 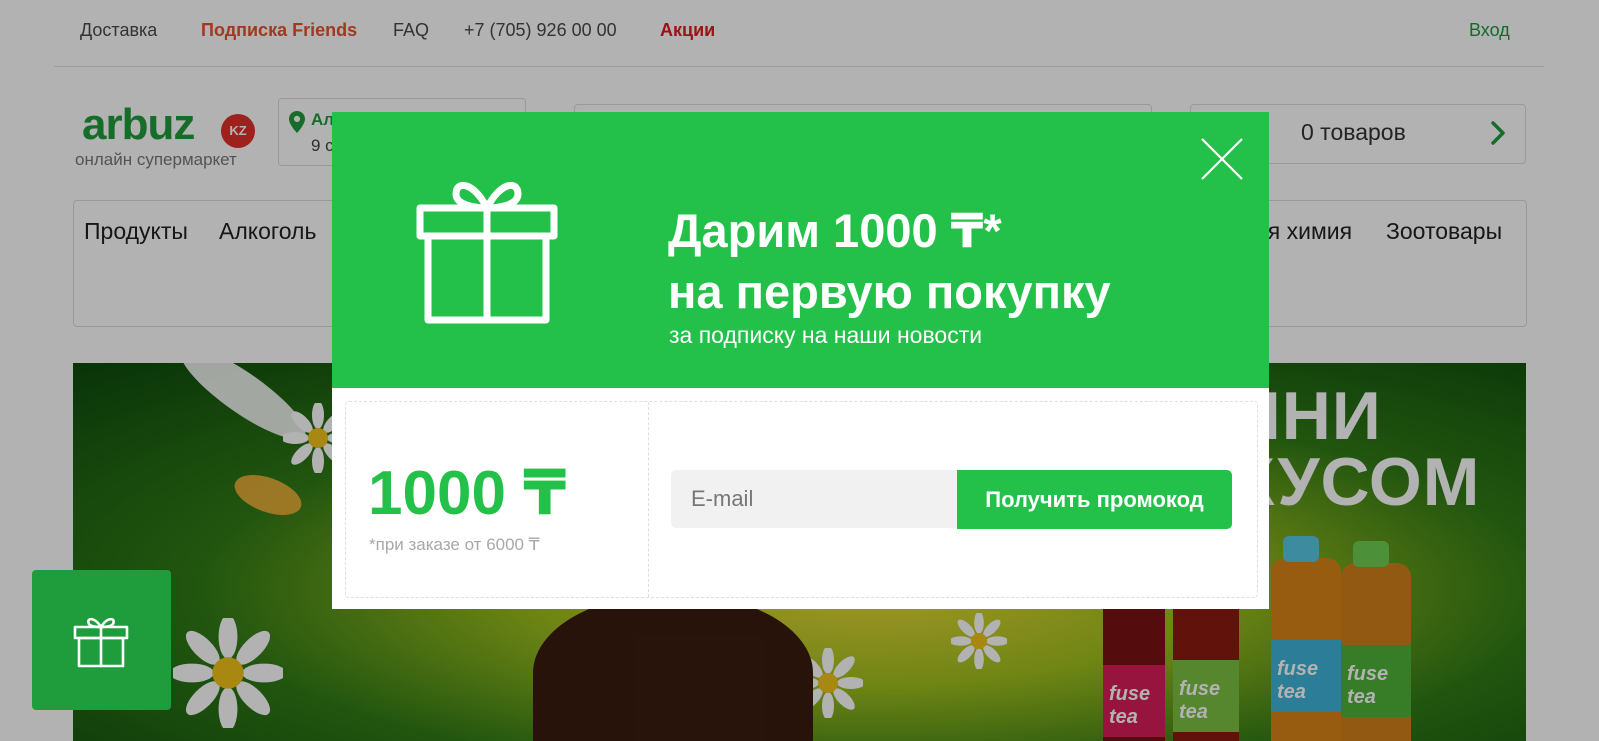 What do you see at coordinates (1094, 499) in the screenshot?
I see `get-promocode-button: Получить промокод` at bounding box center [1094, 499].